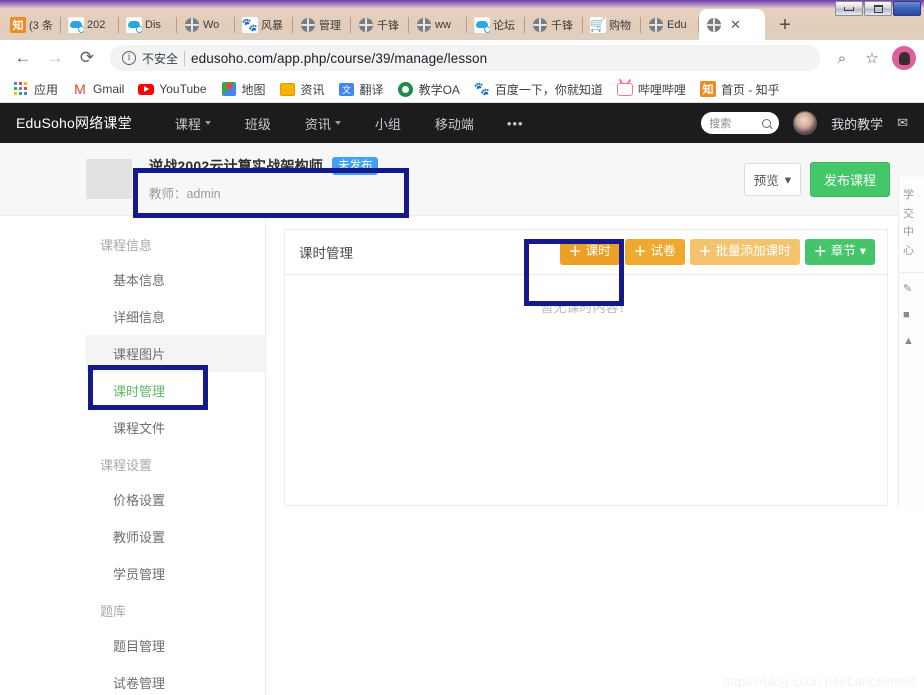  I want to click on browser-tab: Dis, so click(148, 25).